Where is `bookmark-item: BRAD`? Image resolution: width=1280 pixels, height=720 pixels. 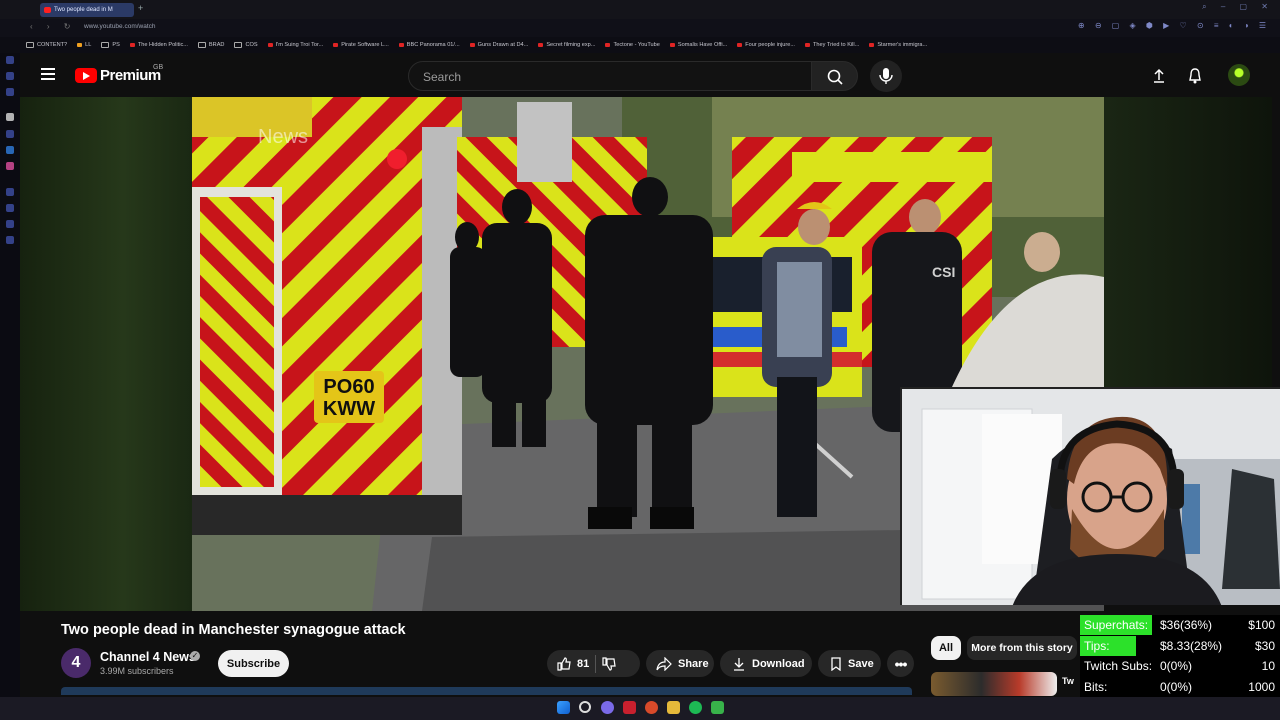
bookmark-item: BRAD is located at coordinates (210, 45).